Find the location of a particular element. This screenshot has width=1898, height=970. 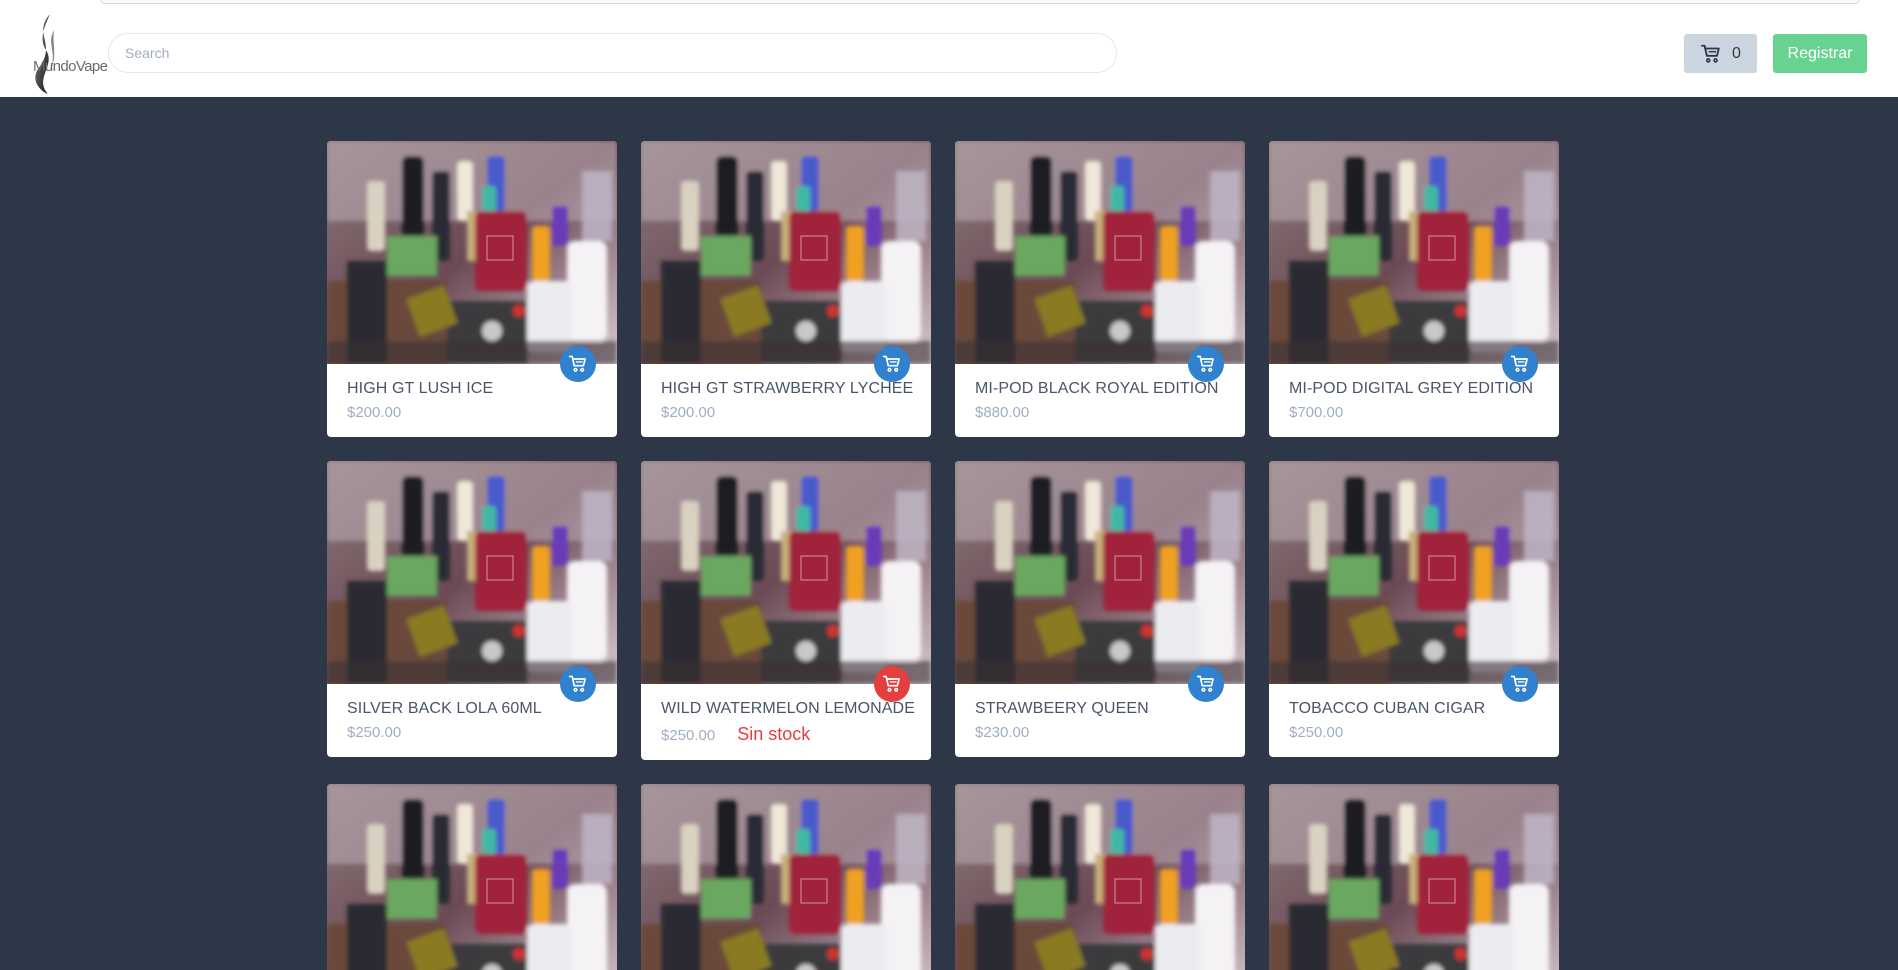

out-of-stock-cart-button is located at coordinates (892, 684).